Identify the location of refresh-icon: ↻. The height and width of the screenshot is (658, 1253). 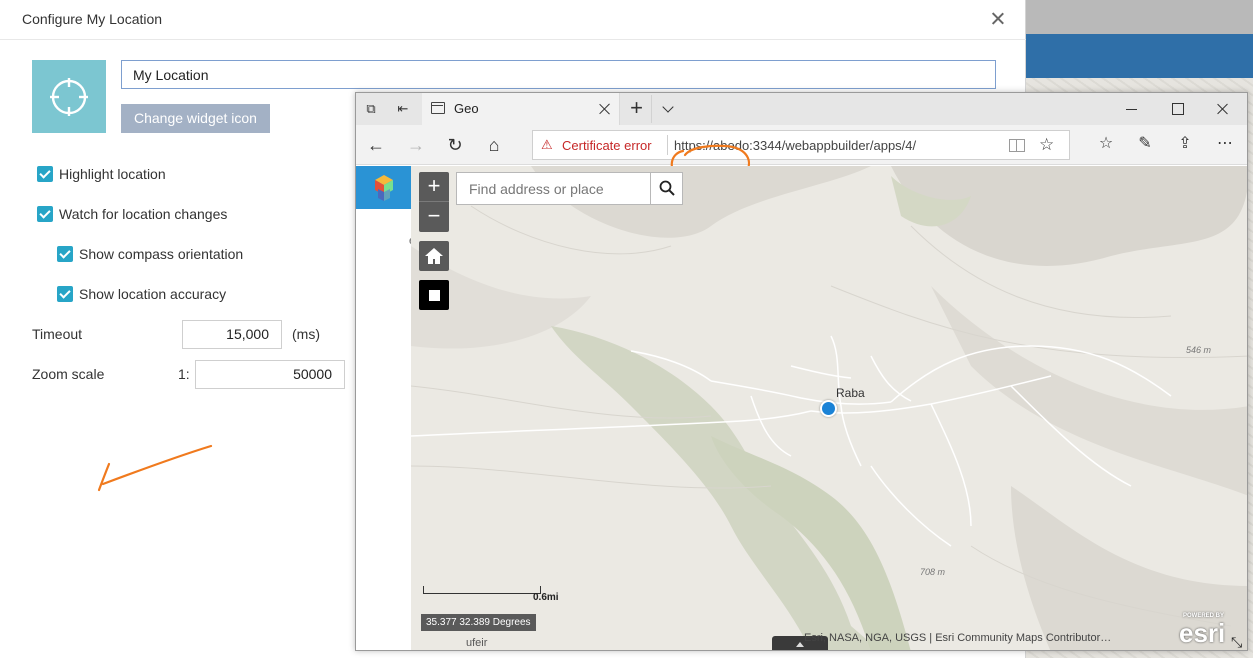
(455, 145).